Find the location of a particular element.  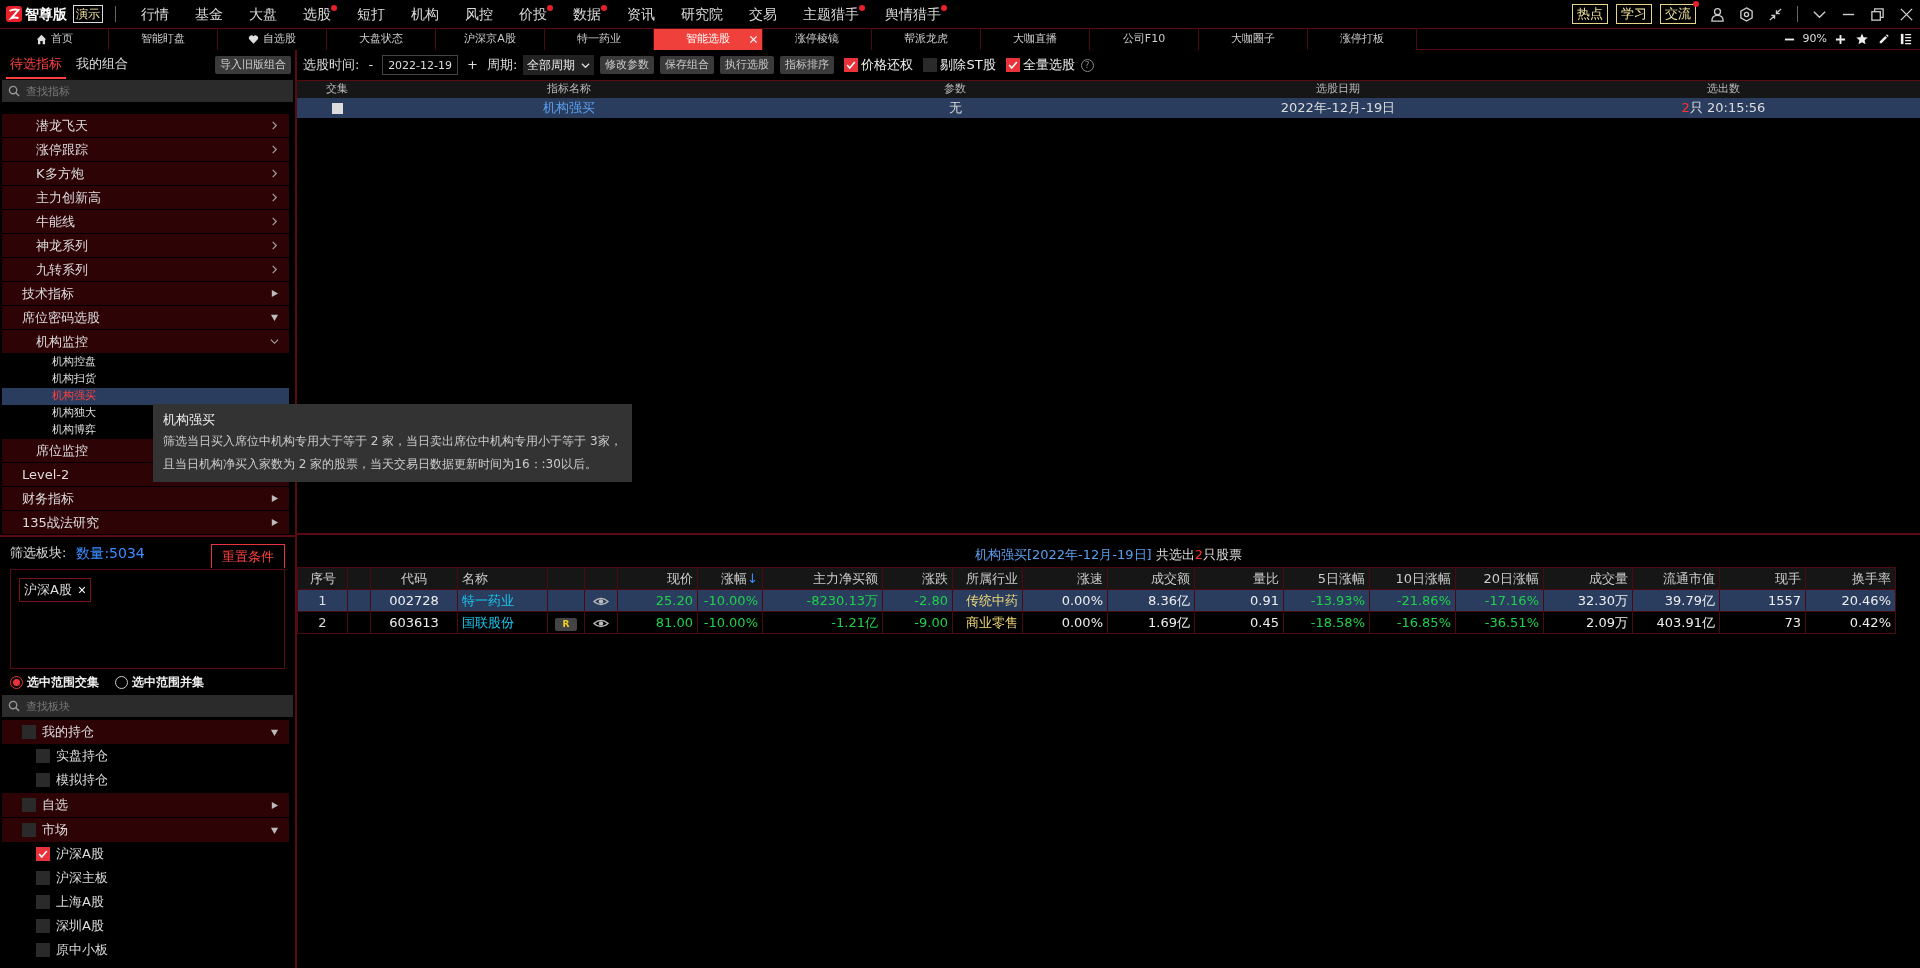

menu-item: 研究院 is located at coordinates (702, 14).